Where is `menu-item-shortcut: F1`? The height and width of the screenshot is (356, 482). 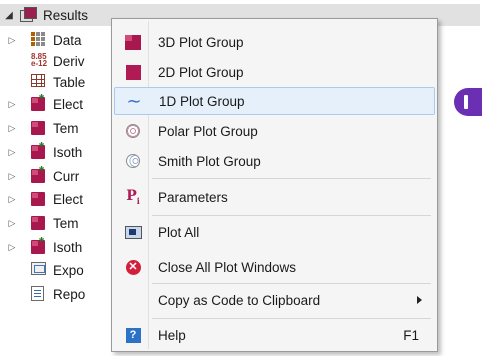 menu-item-shortcut: F1 is located at coordinates (411, 335).